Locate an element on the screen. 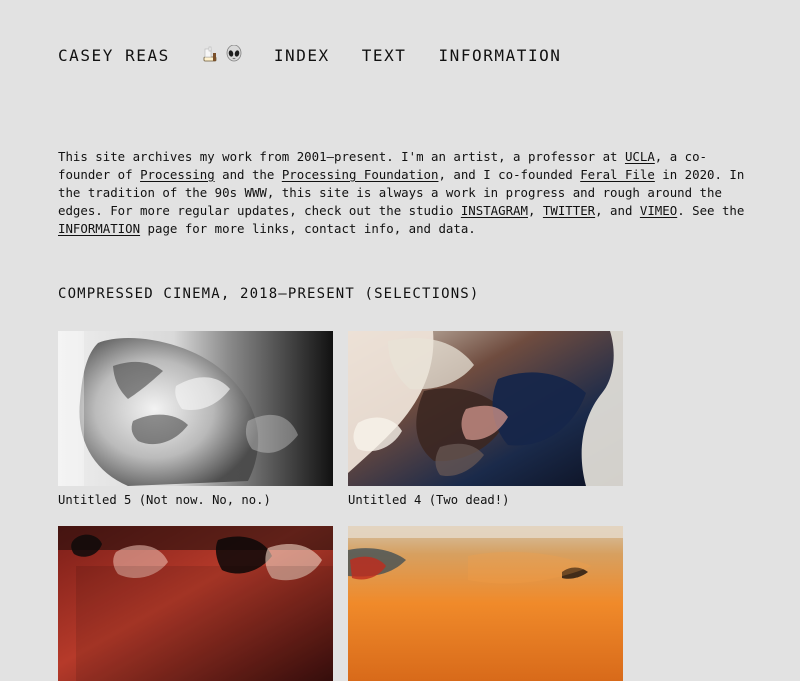  pipe-icon is located at coordinates (212, 56).